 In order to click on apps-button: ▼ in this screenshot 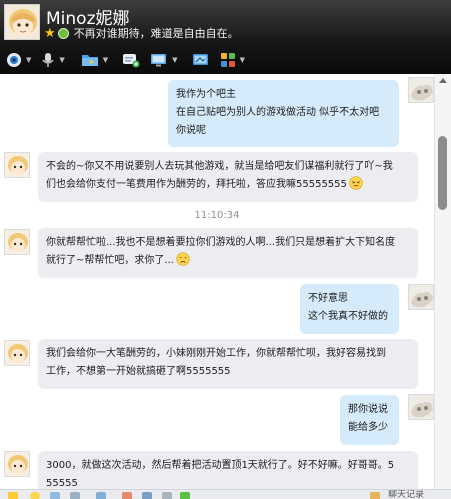, I will do `click(232, 60)`.